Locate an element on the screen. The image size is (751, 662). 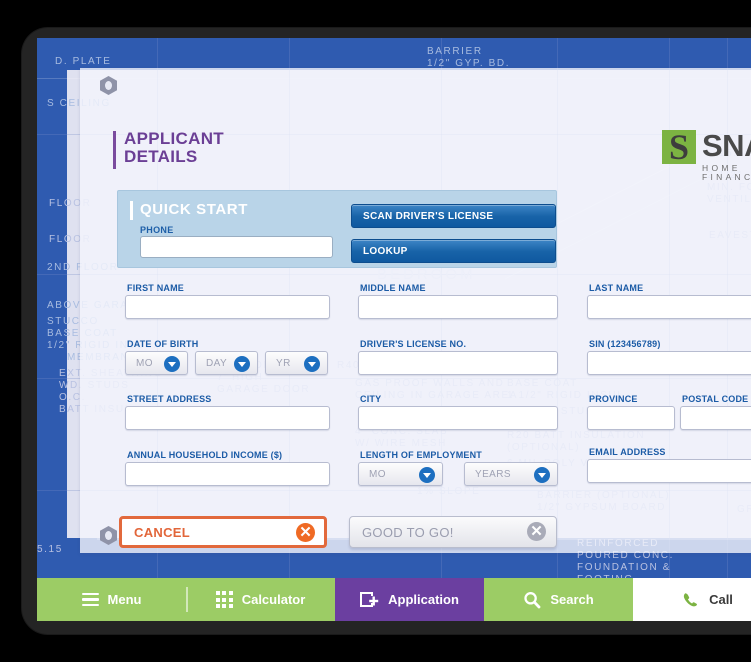
nav-item-calculator: Calculator is located at coordinates (260, 599).